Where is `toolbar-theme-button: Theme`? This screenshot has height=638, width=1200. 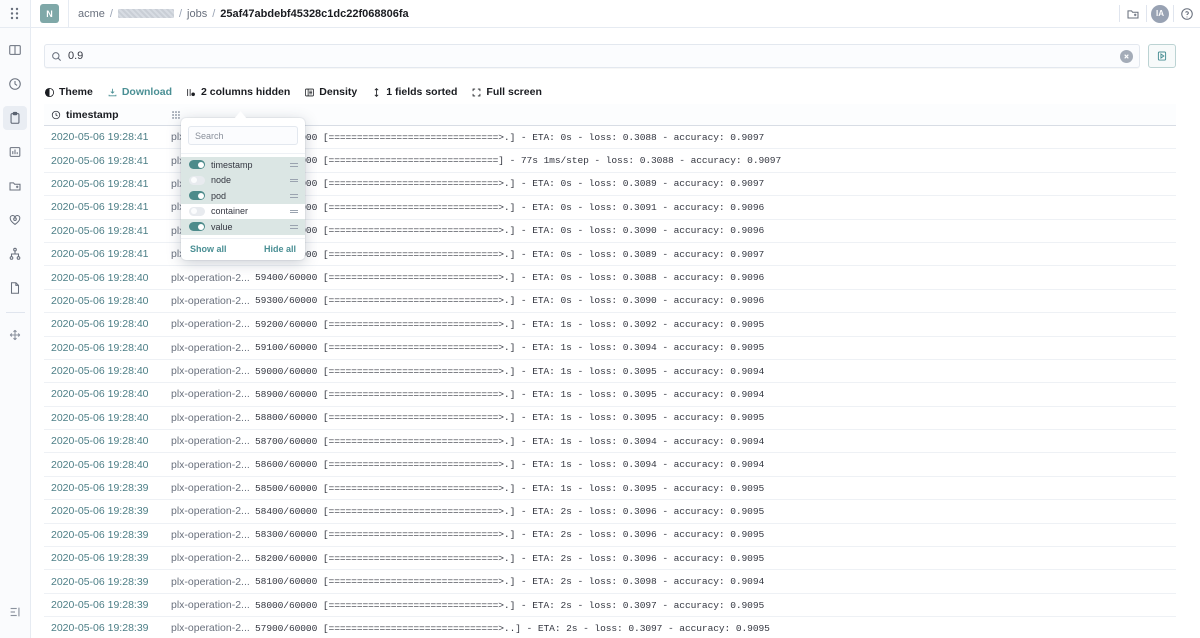
toolbar-theme-button: Theme is located at coordinates (68, 92).